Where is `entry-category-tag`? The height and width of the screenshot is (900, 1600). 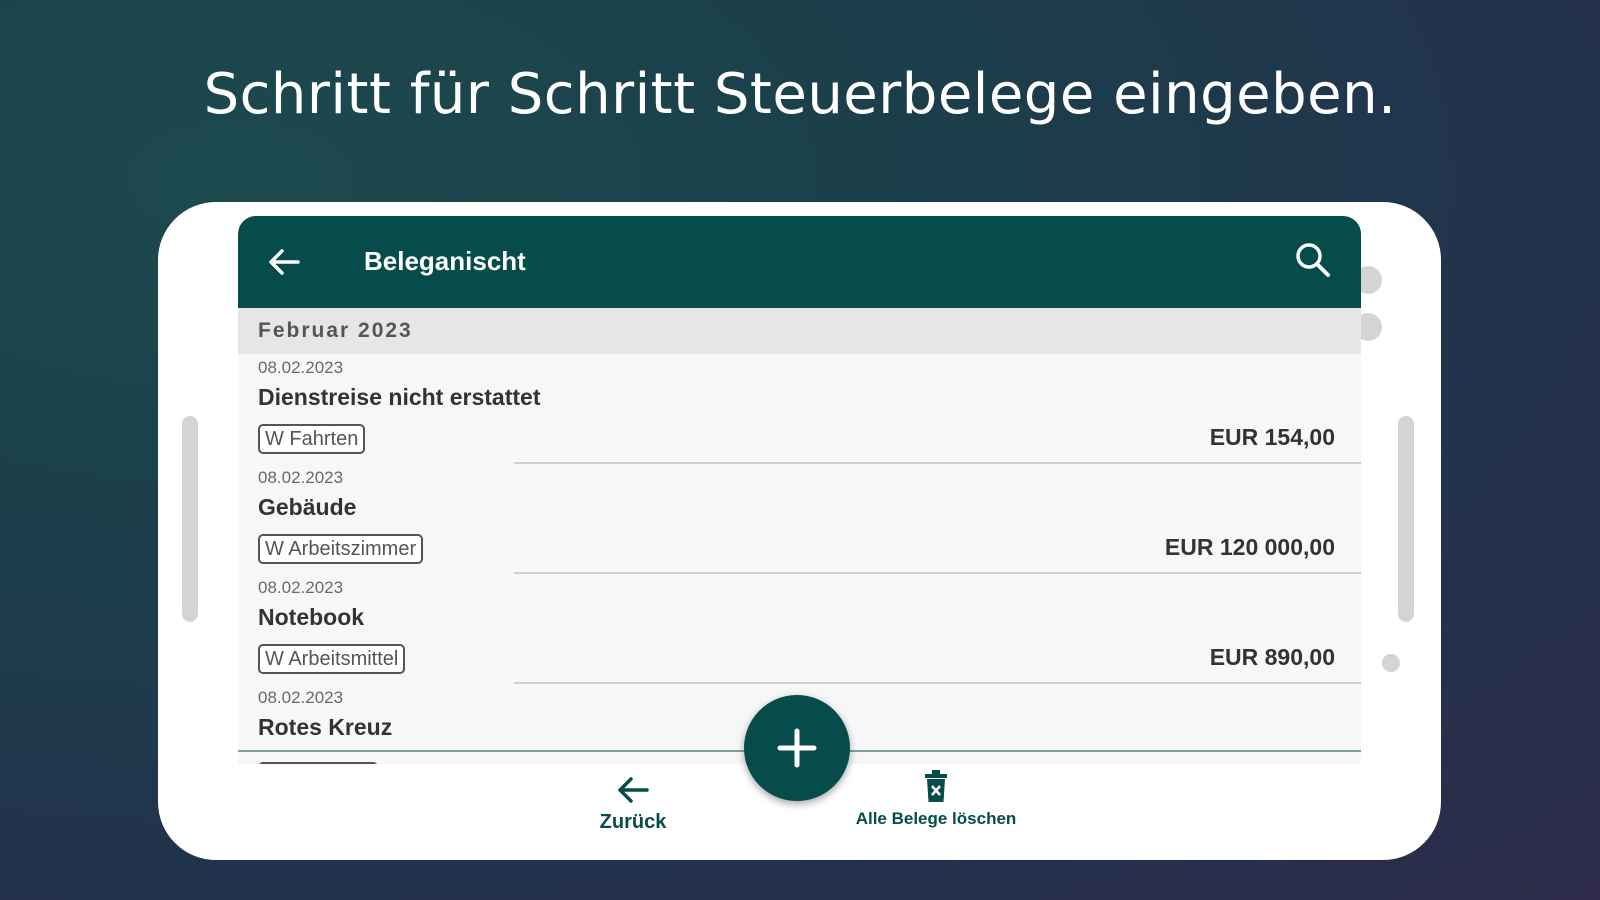 entry-category-tag is located at coordinates (318, 763).